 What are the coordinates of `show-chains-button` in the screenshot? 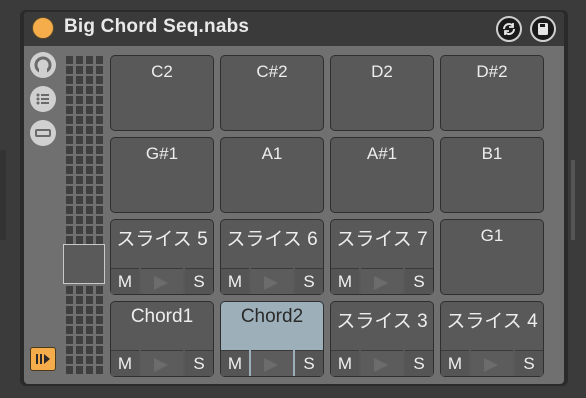 It's located at (43, 359).